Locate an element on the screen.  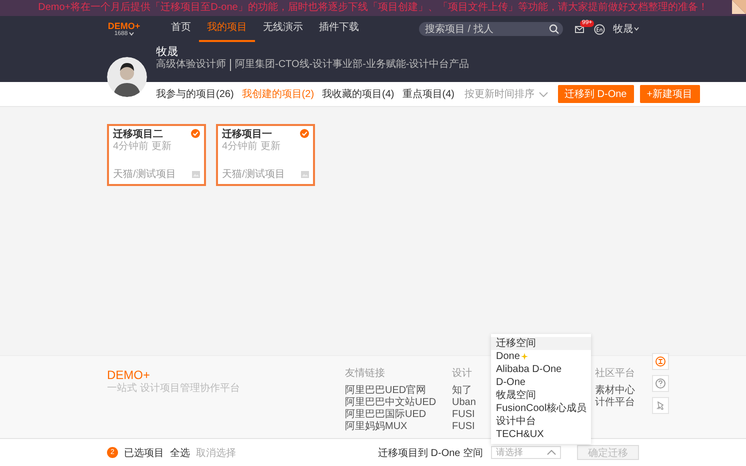
profile-name: 牧晟 is located at coordinates (167, 52).